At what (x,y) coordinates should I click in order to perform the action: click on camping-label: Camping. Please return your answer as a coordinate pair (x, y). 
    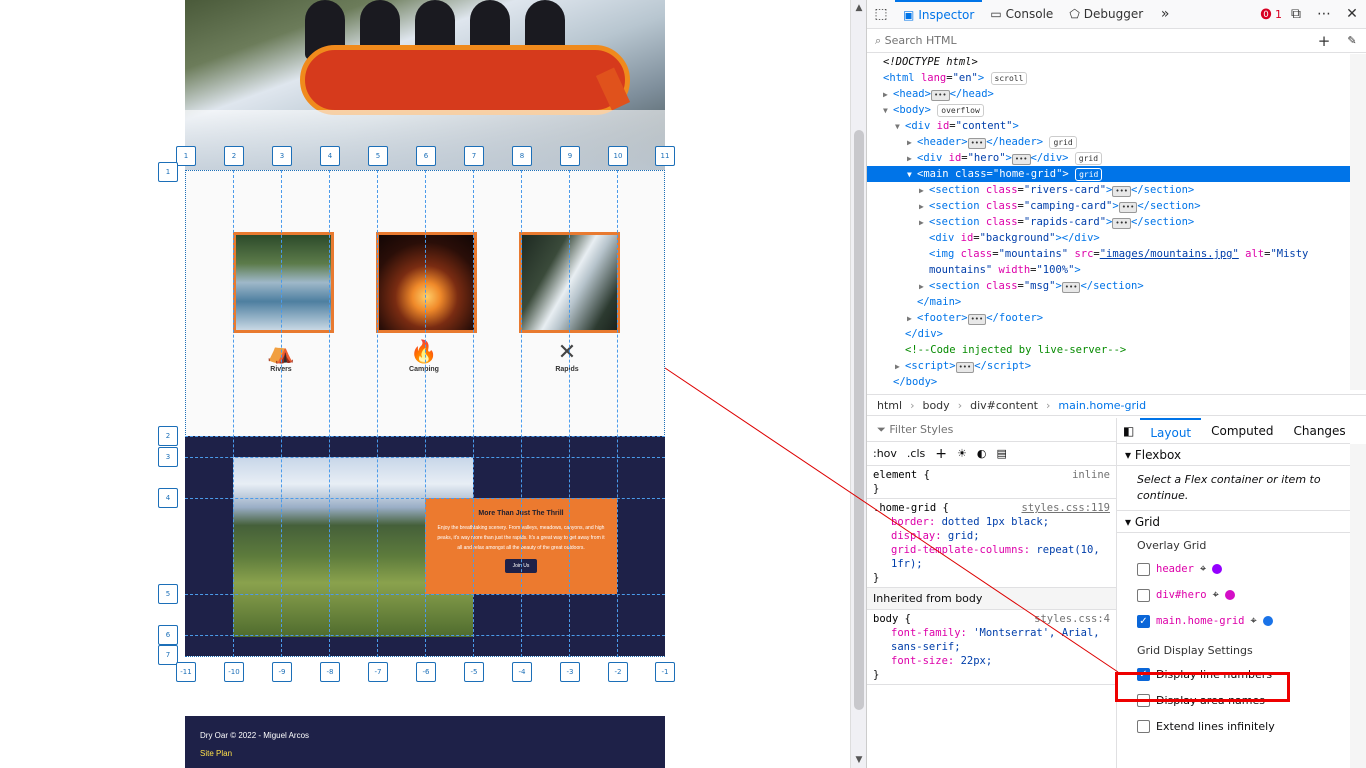
    Looking at the image, I should click on (424, 369).